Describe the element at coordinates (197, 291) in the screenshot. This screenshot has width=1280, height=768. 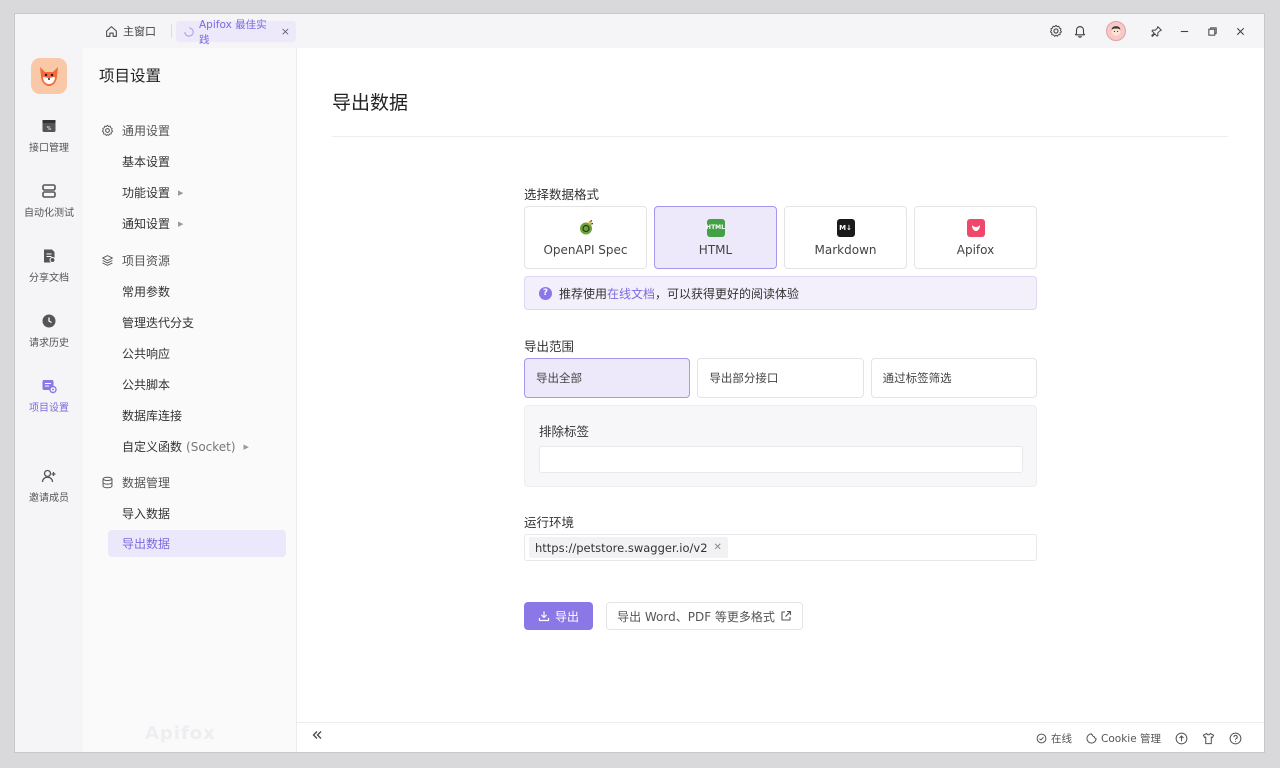
I see `sidebar-item-common-params: 常用参数` at that location.